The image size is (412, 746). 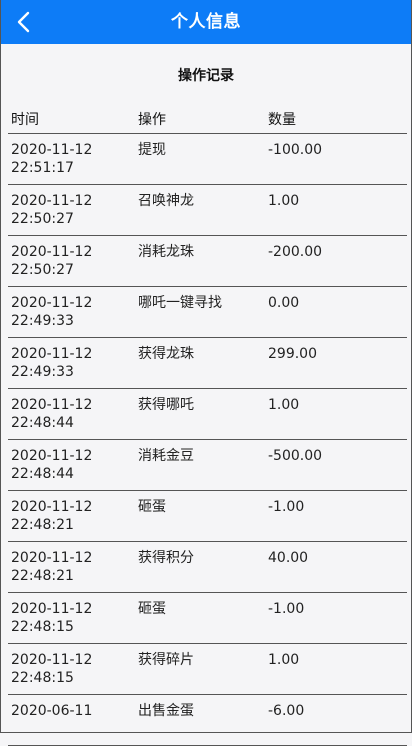 What do you see at coordinates (152, 150) in the screenshot?
I see `operation-cell: 提现` at bounding box center [152, 150].